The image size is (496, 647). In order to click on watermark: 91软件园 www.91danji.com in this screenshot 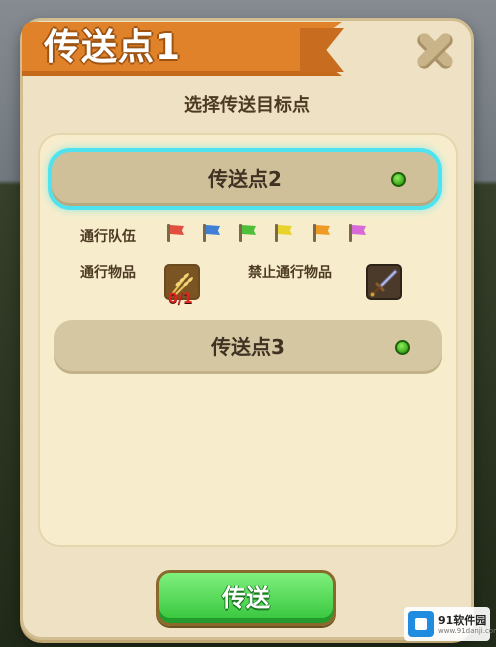, I will do `click(450, 624)`.